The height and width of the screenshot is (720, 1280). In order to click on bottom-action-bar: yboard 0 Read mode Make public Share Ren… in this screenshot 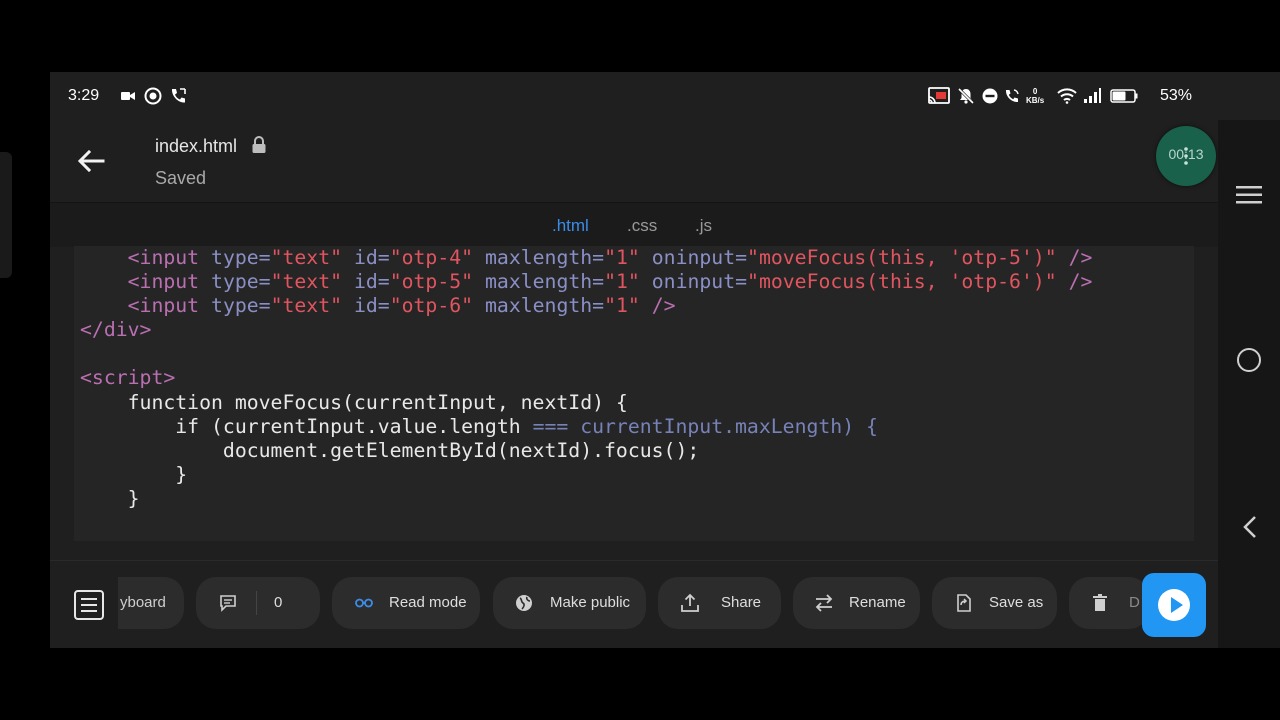, I will do `click(634, 604)`.